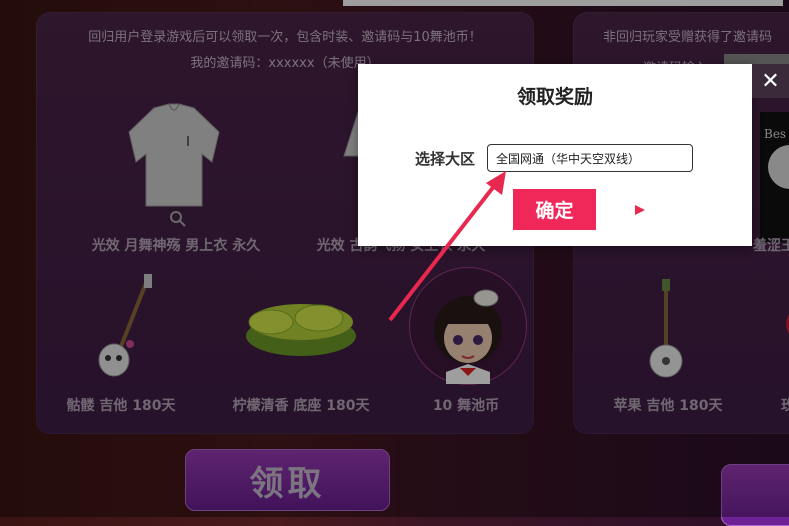 The height and width of the screenshot is (526, 789). What do you see at coordinates (554, 97) in the screenshot?
I see `modal-title: 领取奖励` at bounding box center [554, 97].